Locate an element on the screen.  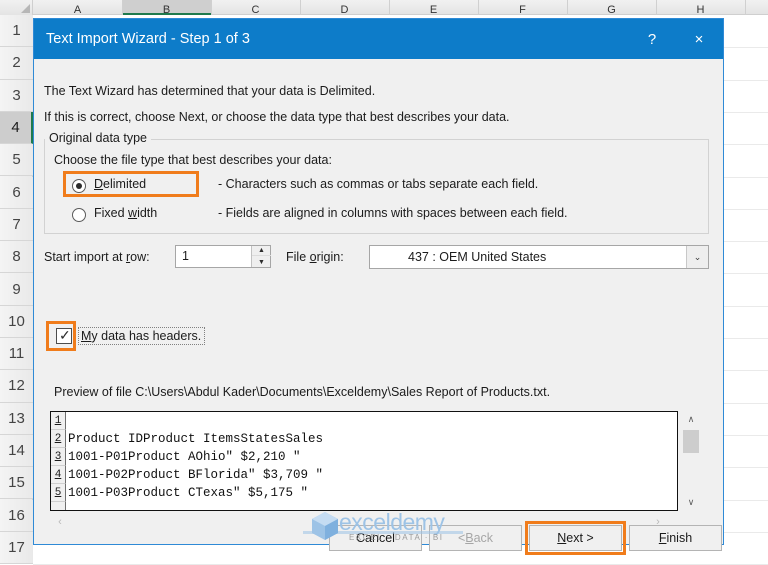
row-header-label: 12 is located at coordinates (16, 385).